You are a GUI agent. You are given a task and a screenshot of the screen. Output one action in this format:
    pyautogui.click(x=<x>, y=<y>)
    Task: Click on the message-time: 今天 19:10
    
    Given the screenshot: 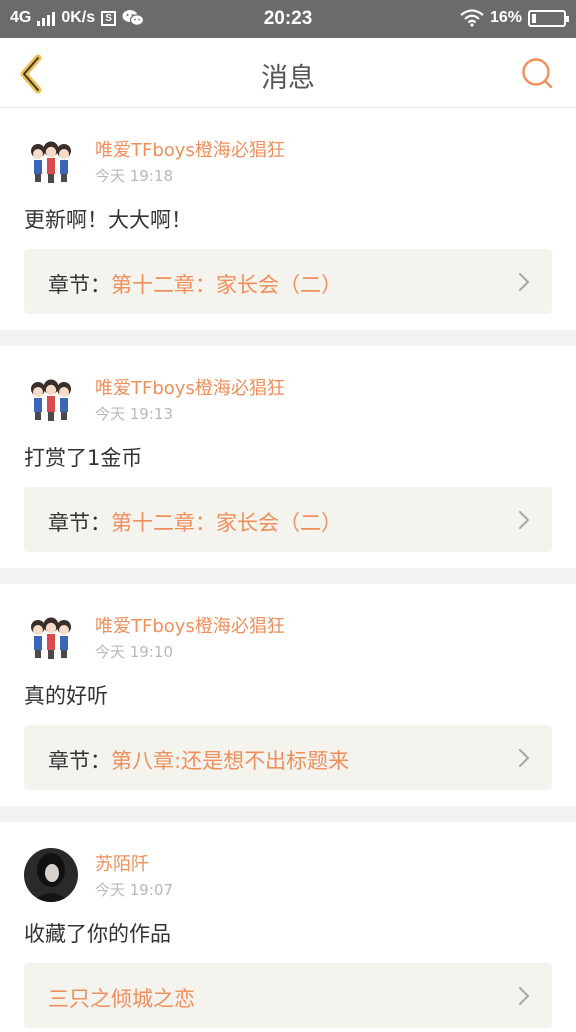 What is the action you would take?
    pyautogui.click(x=134, y=652)
    